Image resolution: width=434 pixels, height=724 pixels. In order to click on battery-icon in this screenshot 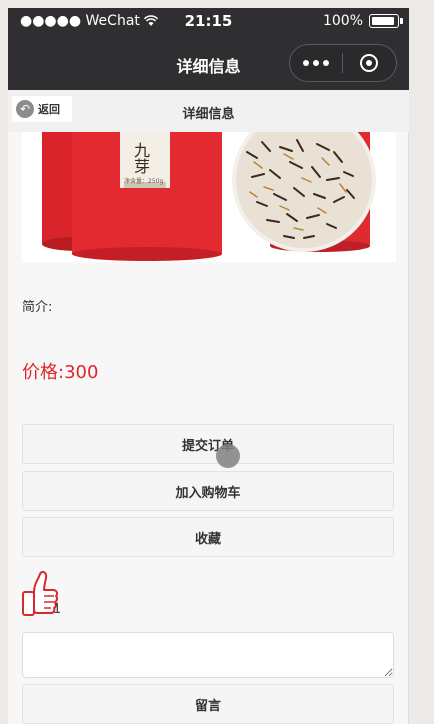, I will do `click(386, 21)`.